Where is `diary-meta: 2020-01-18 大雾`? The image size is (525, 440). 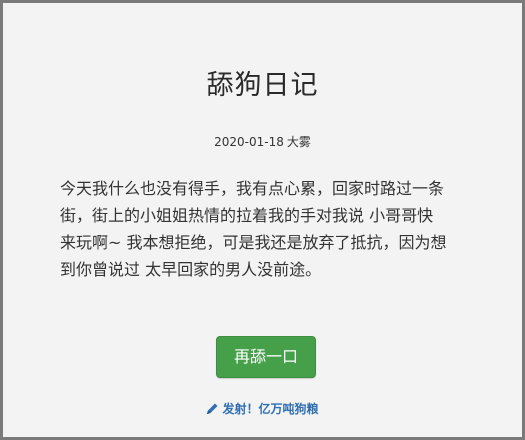
diary-meta: 2020-01-18 大雾 is located at coordinates (262, 141).